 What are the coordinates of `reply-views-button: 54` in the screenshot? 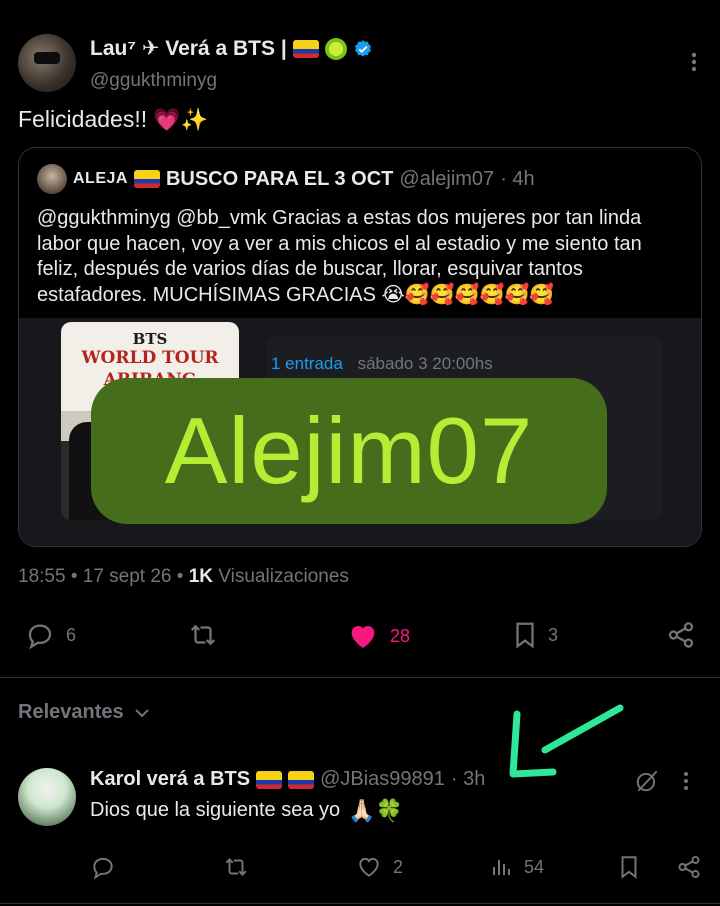 It's located at (517, 867).